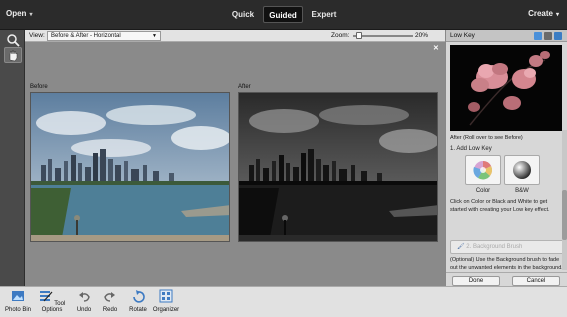 This screenshot has width=567, height=317. What do you see at coordinates (86, 36) in the screenshot?
I see `view-select-value: Before & After - Horizontal` at bounding box center [86, 36].